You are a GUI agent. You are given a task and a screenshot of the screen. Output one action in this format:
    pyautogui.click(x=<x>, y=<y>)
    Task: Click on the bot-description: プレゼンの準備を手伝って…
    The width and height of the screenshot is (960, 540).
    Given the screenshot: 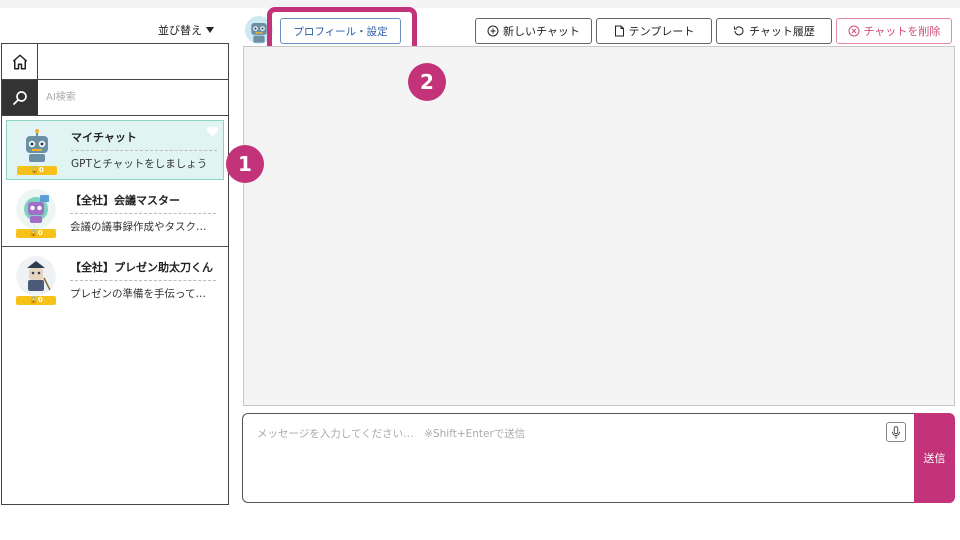 What is the action you would take?
    pyautogui.click(x=138, y=294)
    